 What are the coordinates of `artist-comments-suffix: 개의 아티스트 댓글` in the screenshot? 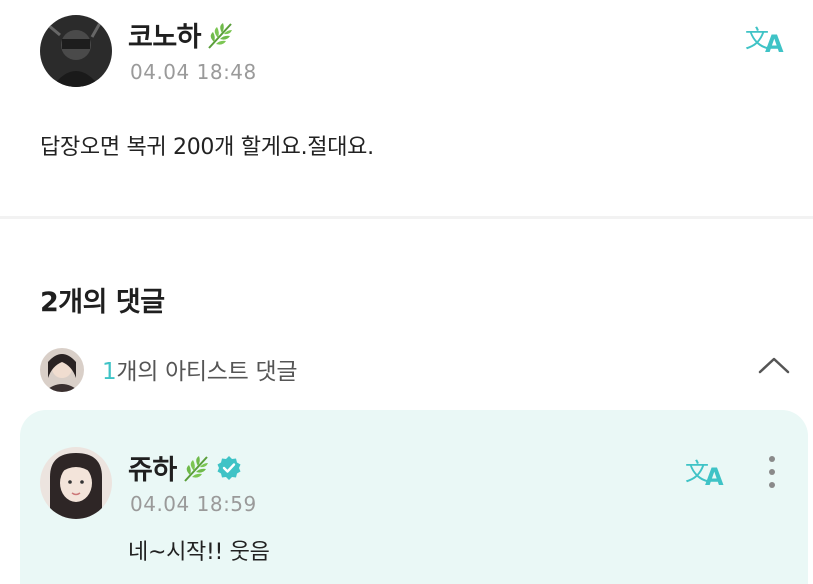 It's located at (207, 372).